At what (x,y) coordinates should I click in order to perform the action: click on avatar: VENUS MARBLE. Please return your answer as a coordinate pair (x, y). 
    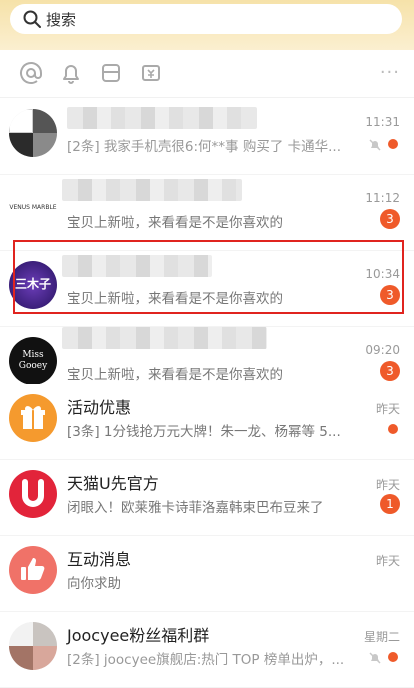
    Looking at the image, I should click on (33, 209).